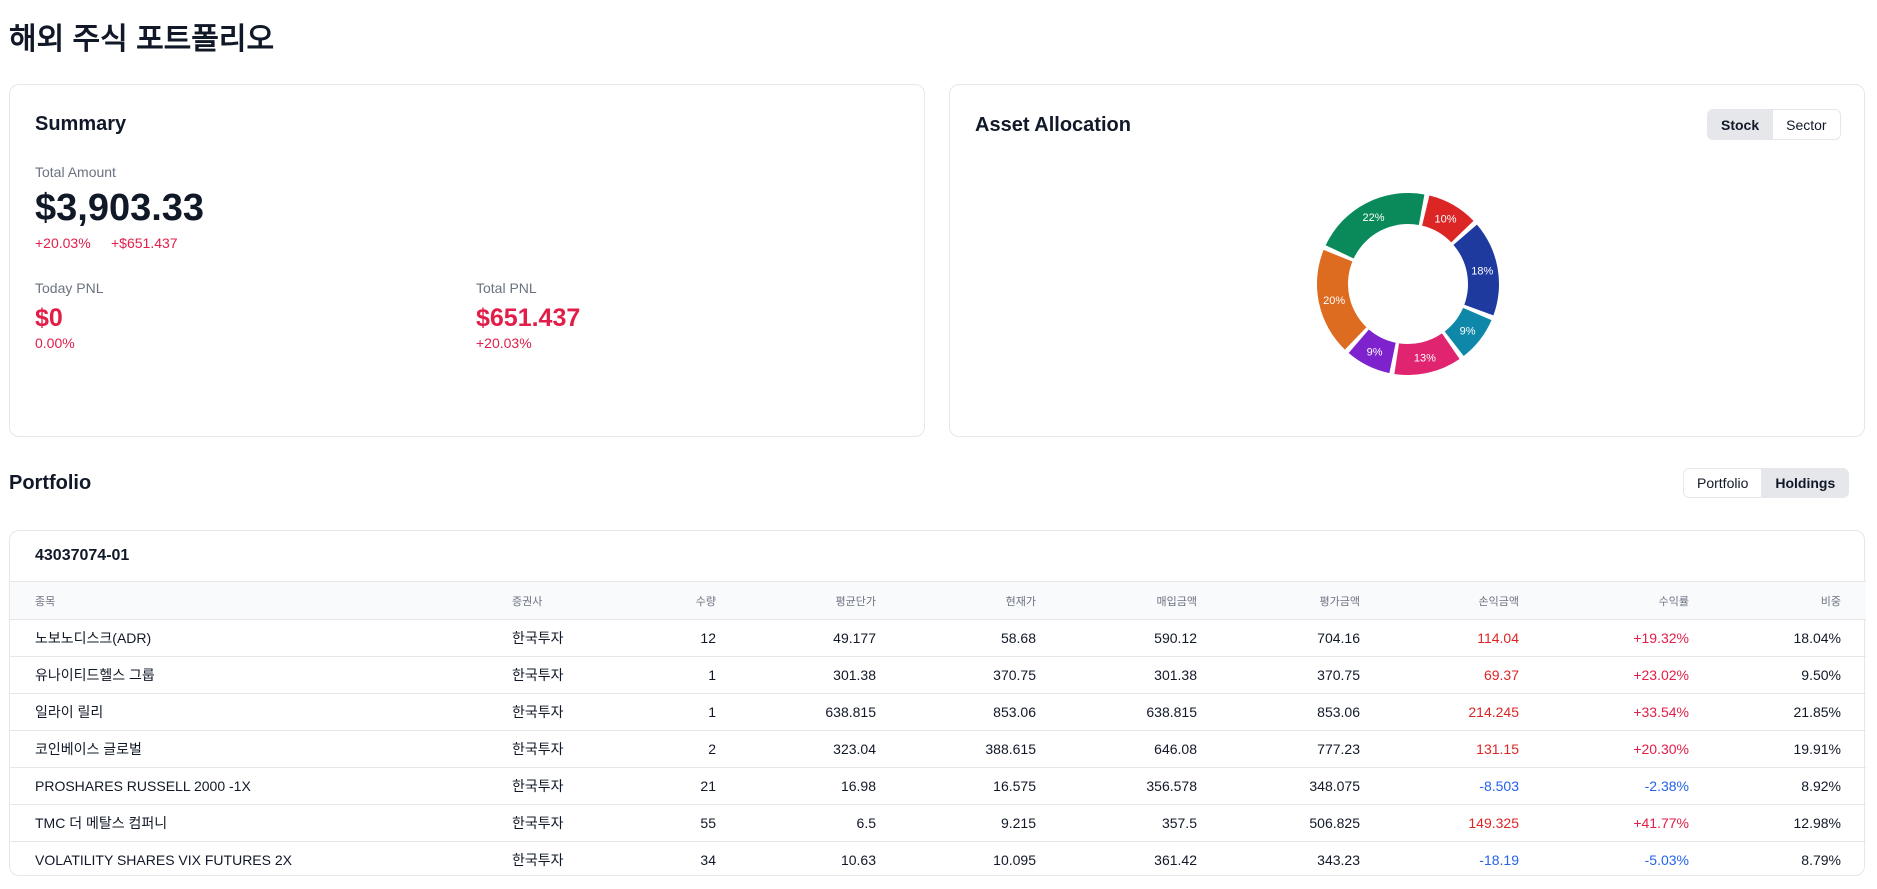  I want to click on donut-slice-label: 9%, so click(1375, 353).